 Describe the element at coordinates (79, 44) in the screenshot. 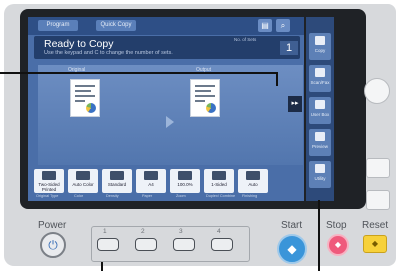

I see `status-title: Ready to Copy` at that location.